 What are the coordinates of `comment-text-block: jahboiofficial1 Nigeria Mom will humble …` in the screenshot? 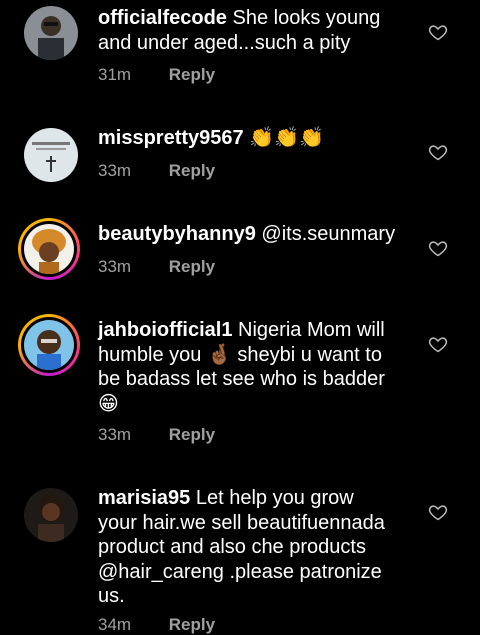 It's located at (248, 367).